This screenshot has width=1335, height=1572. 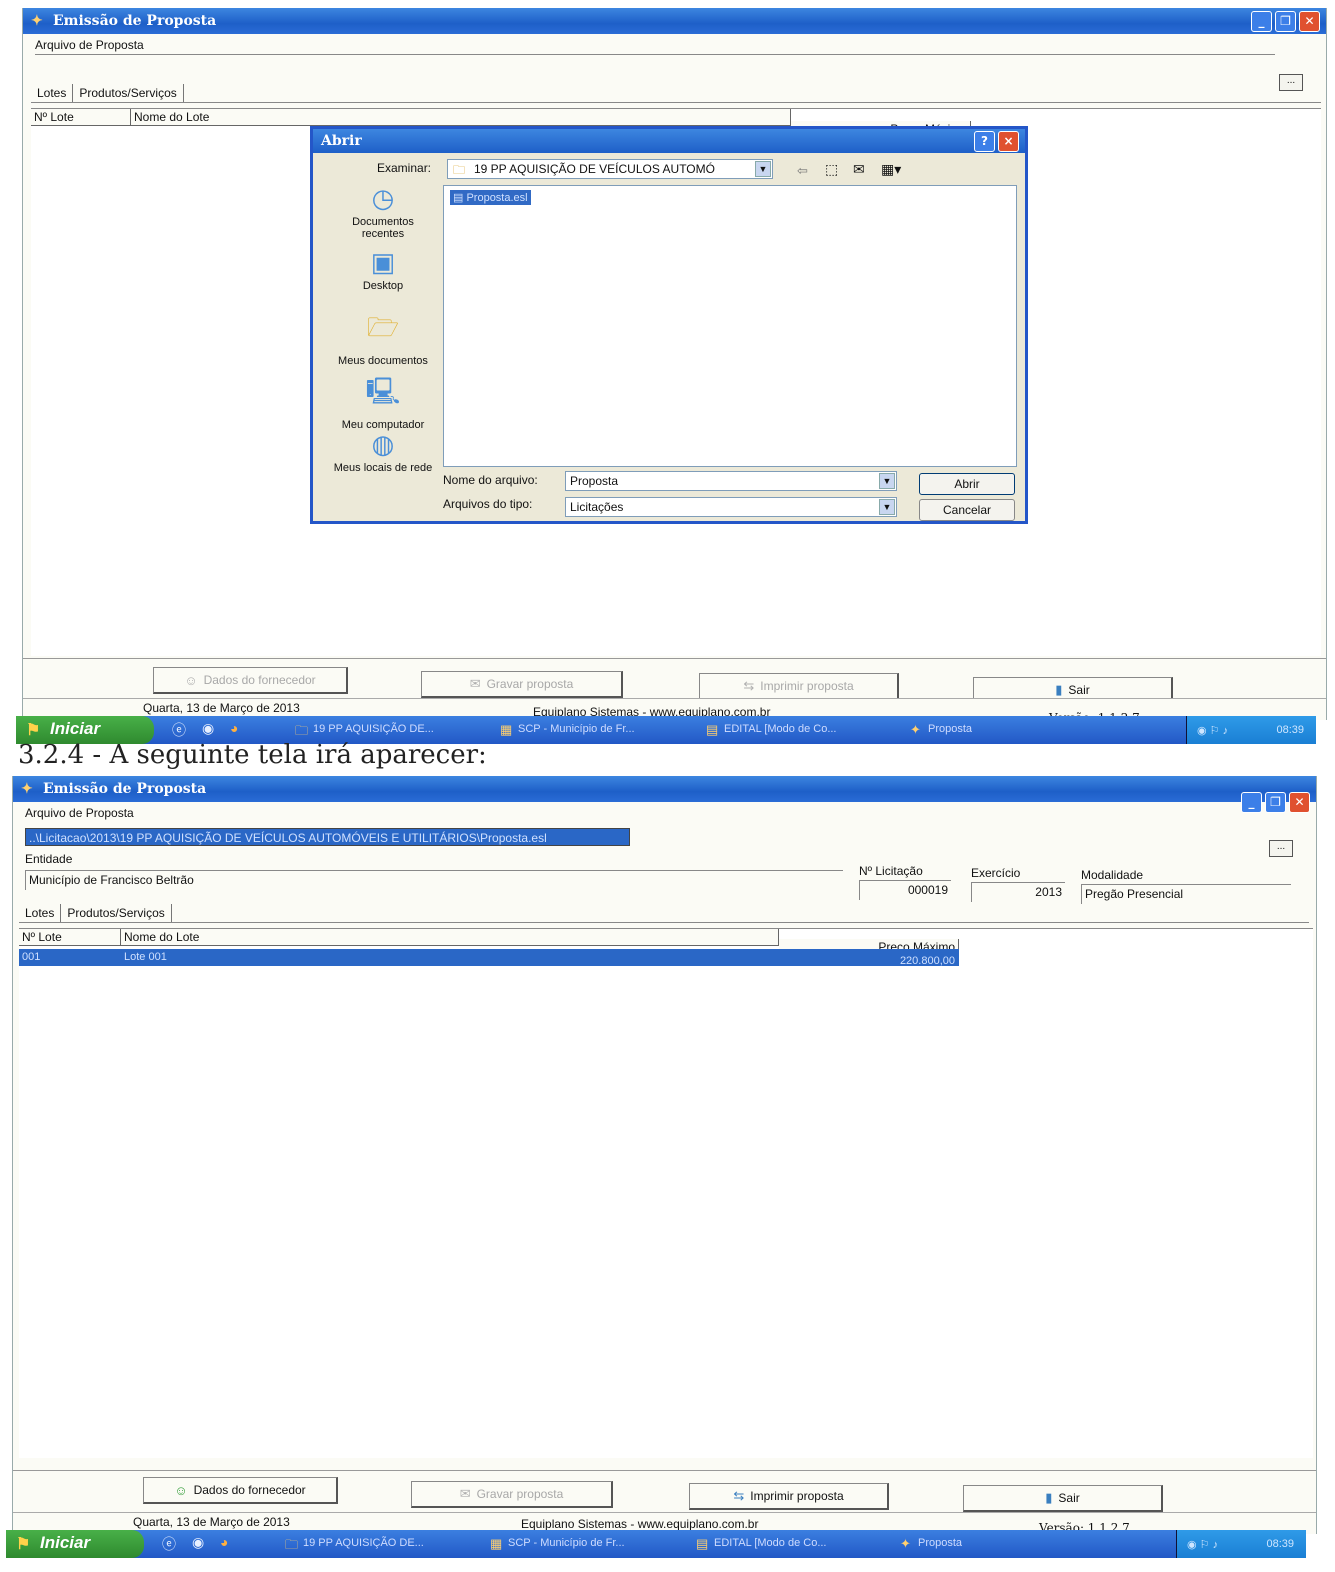 I want to click on licitacao-field: 000019, so click(x=905, y=890).